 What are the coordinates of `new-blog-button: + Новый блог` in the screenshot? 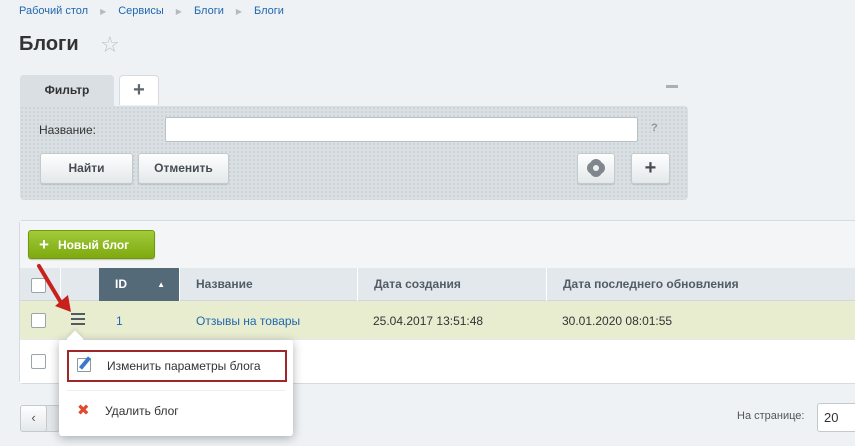 It's located at (91, 244).